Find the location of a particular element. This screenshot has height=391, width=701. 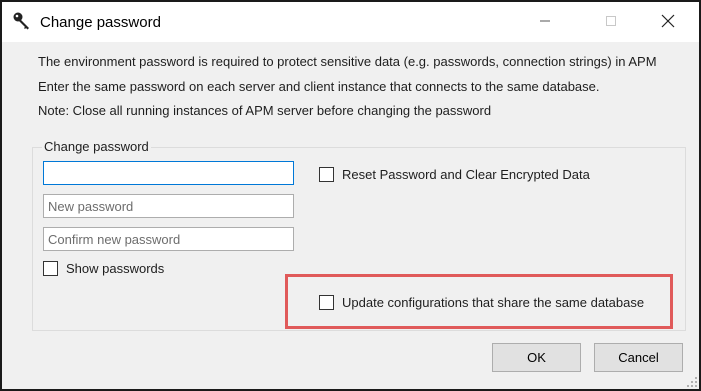

current-password-field is located at coordinates (168, 173).